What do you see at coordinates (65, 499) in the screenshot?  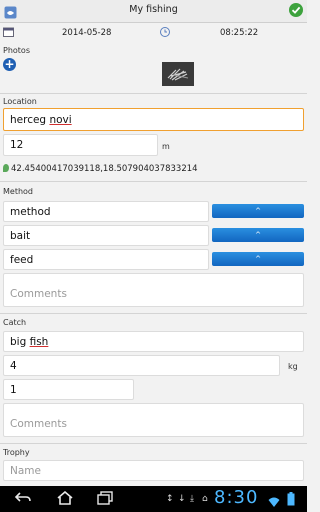 I see `home-icon` at bounding box center [65, 499].